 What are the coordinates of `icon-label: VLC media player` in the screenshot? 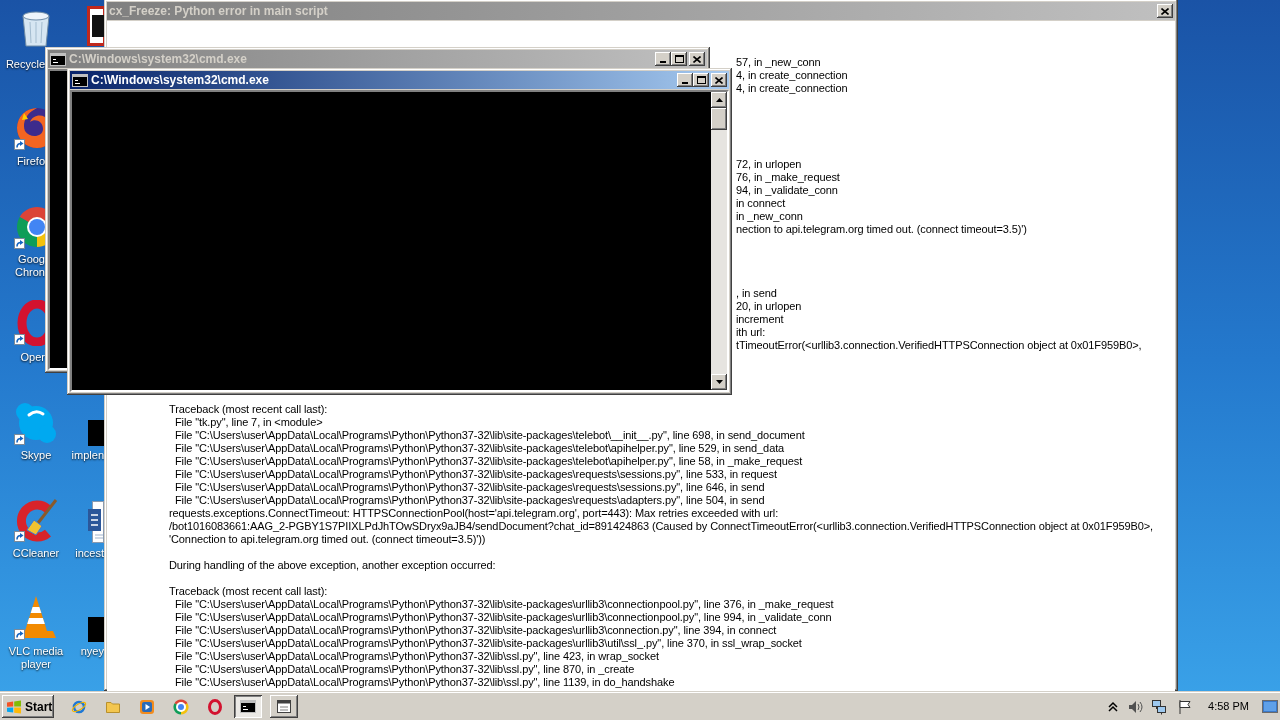 It's located at (36, 658).